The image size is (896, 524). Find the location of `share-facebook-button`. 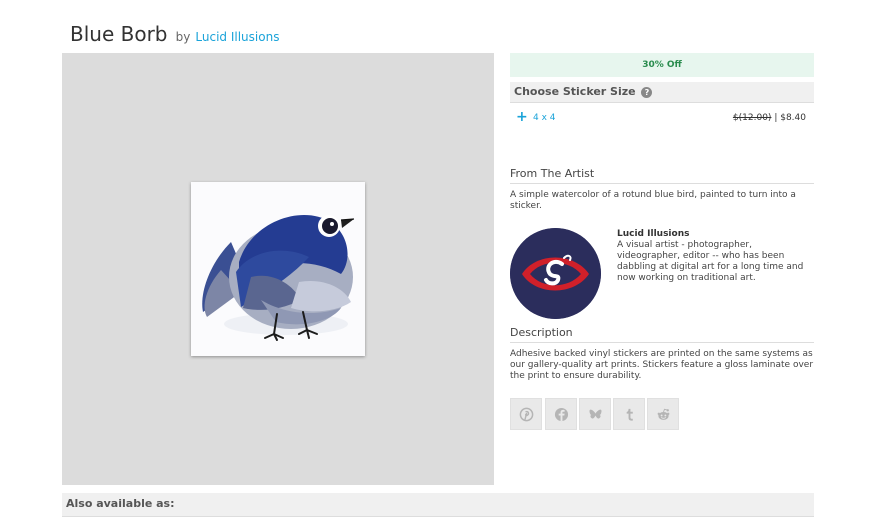

share-facebook-button is located at coordinates (561, 414).